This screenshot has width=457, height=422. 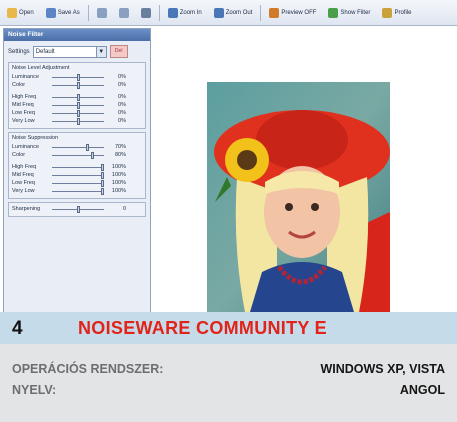 What do you see at coordinates (333, 12) in the screenshot?
I see `filter-icon` at bounding box center [333, 12].